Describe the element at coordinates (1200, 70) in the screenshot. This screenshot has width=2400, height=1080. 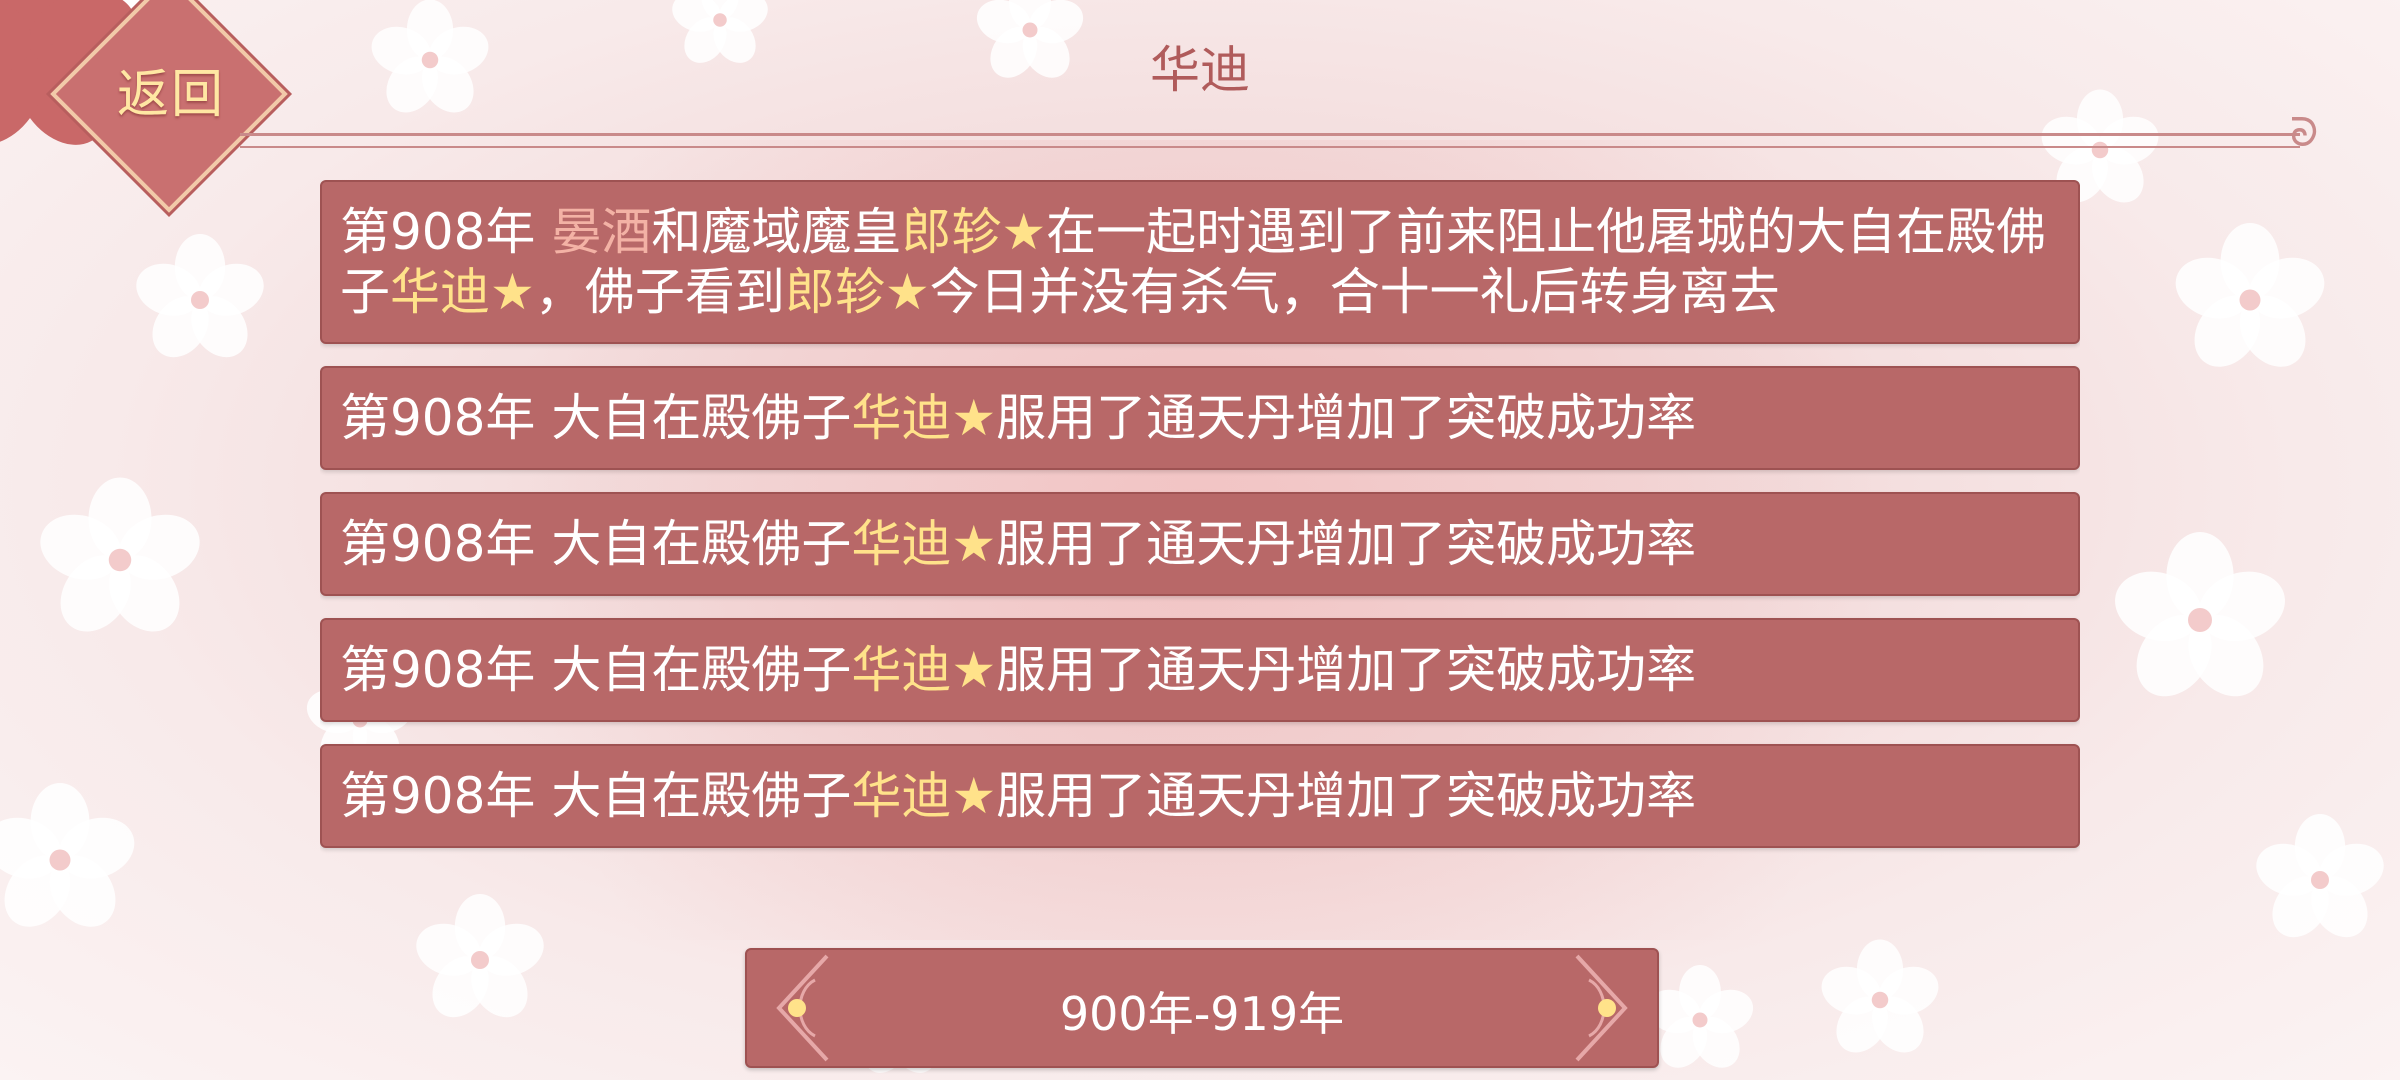
I see `page-title: 华迪` at that location.